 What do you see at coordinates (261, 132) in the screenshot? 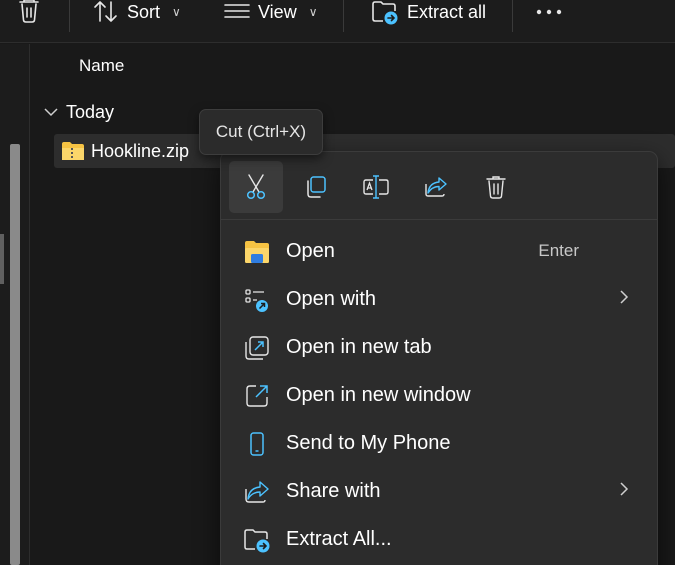
I see `cut-tooltip: Cut (Ctrl+X)` at bounding box center [261, 132].